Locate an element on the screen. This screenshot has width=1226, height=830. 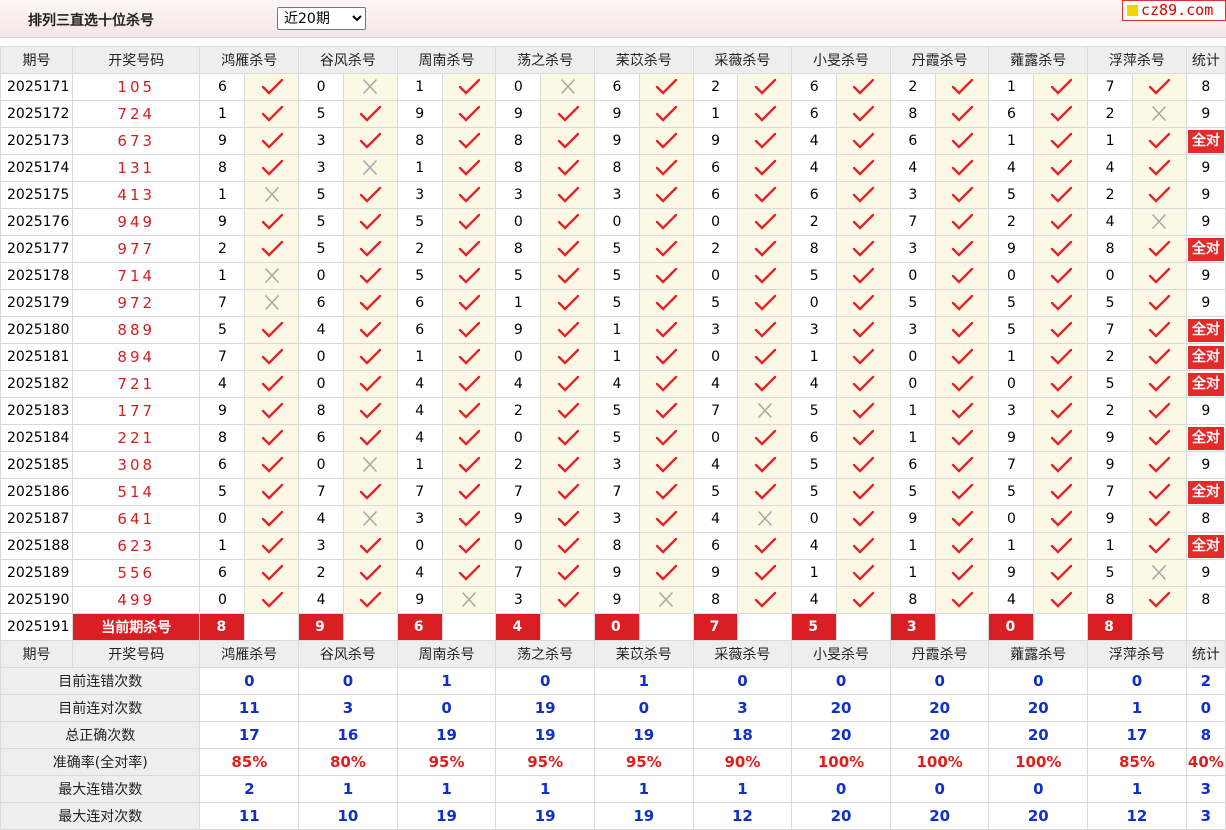
summary-value: 0 is located at coordinates (841, 789).